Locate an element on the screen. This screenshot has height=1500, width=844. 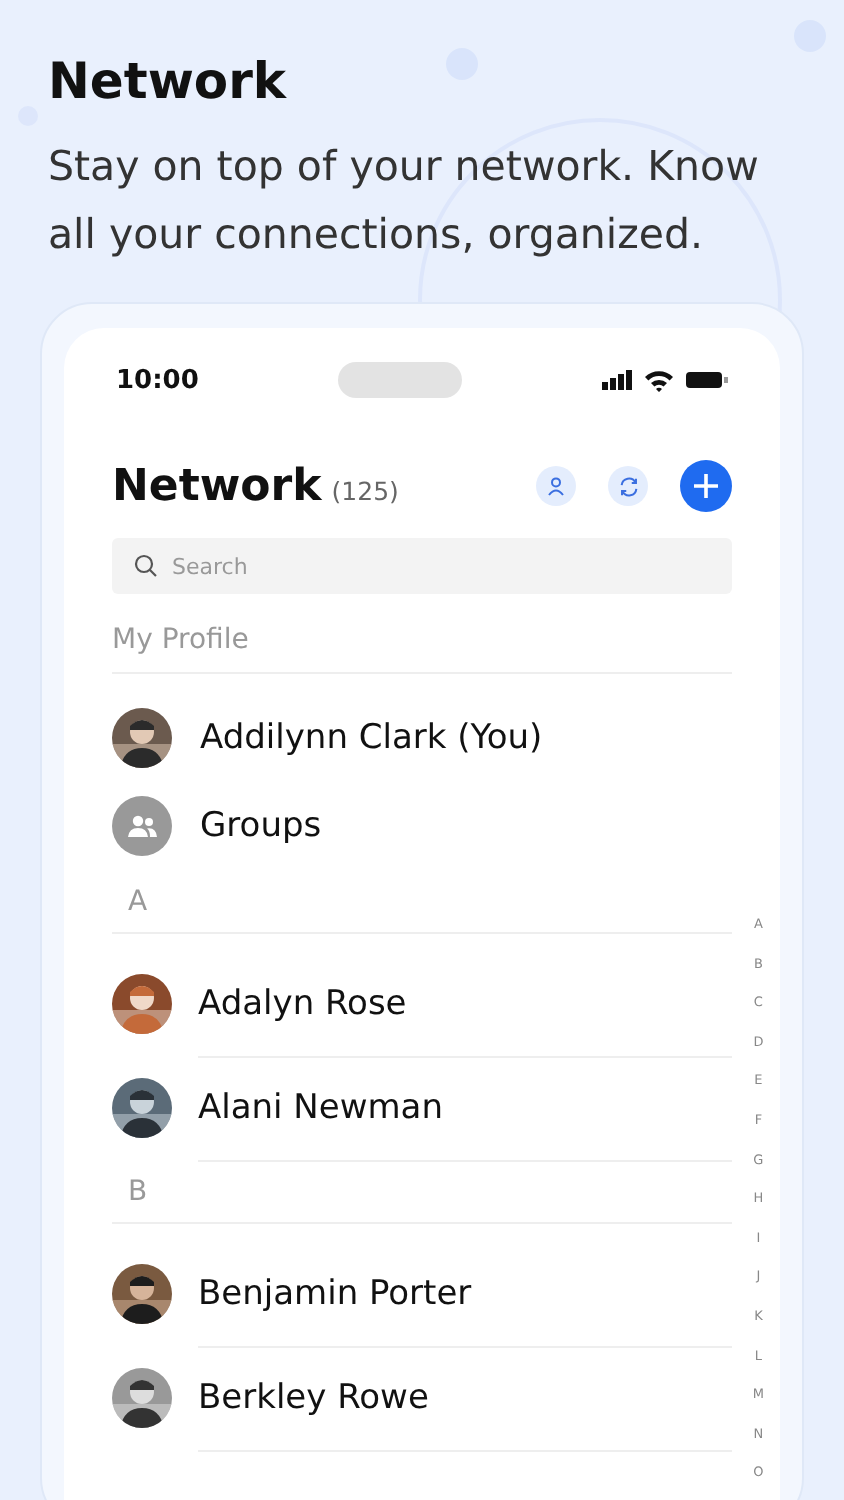
add-button is located at coordinates (706, 486).